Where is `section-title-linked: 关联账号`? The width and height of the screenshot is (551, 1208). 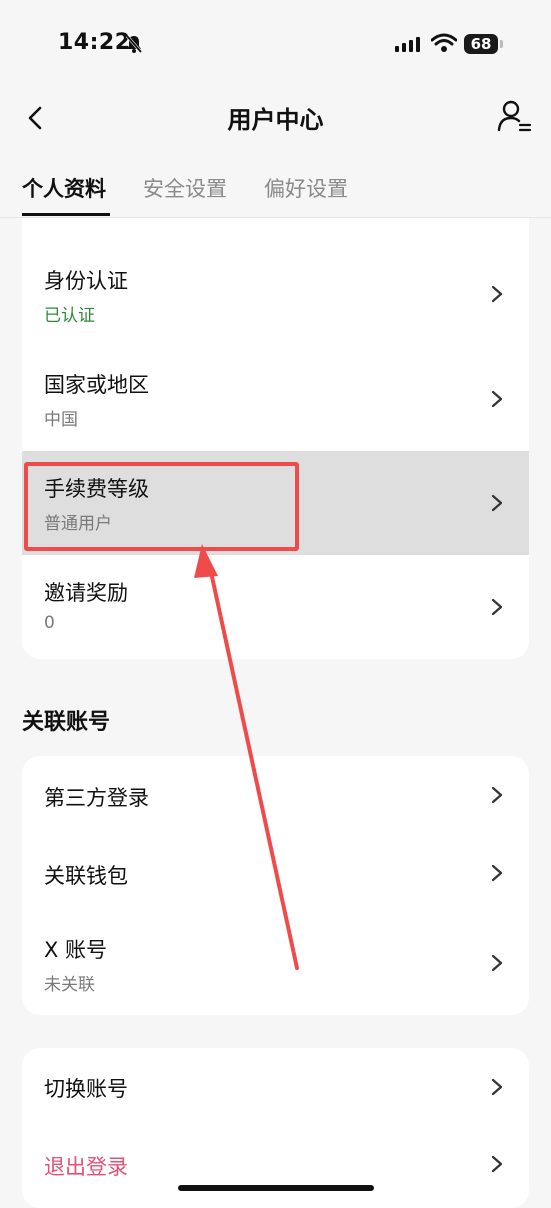 section-title-linked: 关联账号 is located at coordinates (66, 722).